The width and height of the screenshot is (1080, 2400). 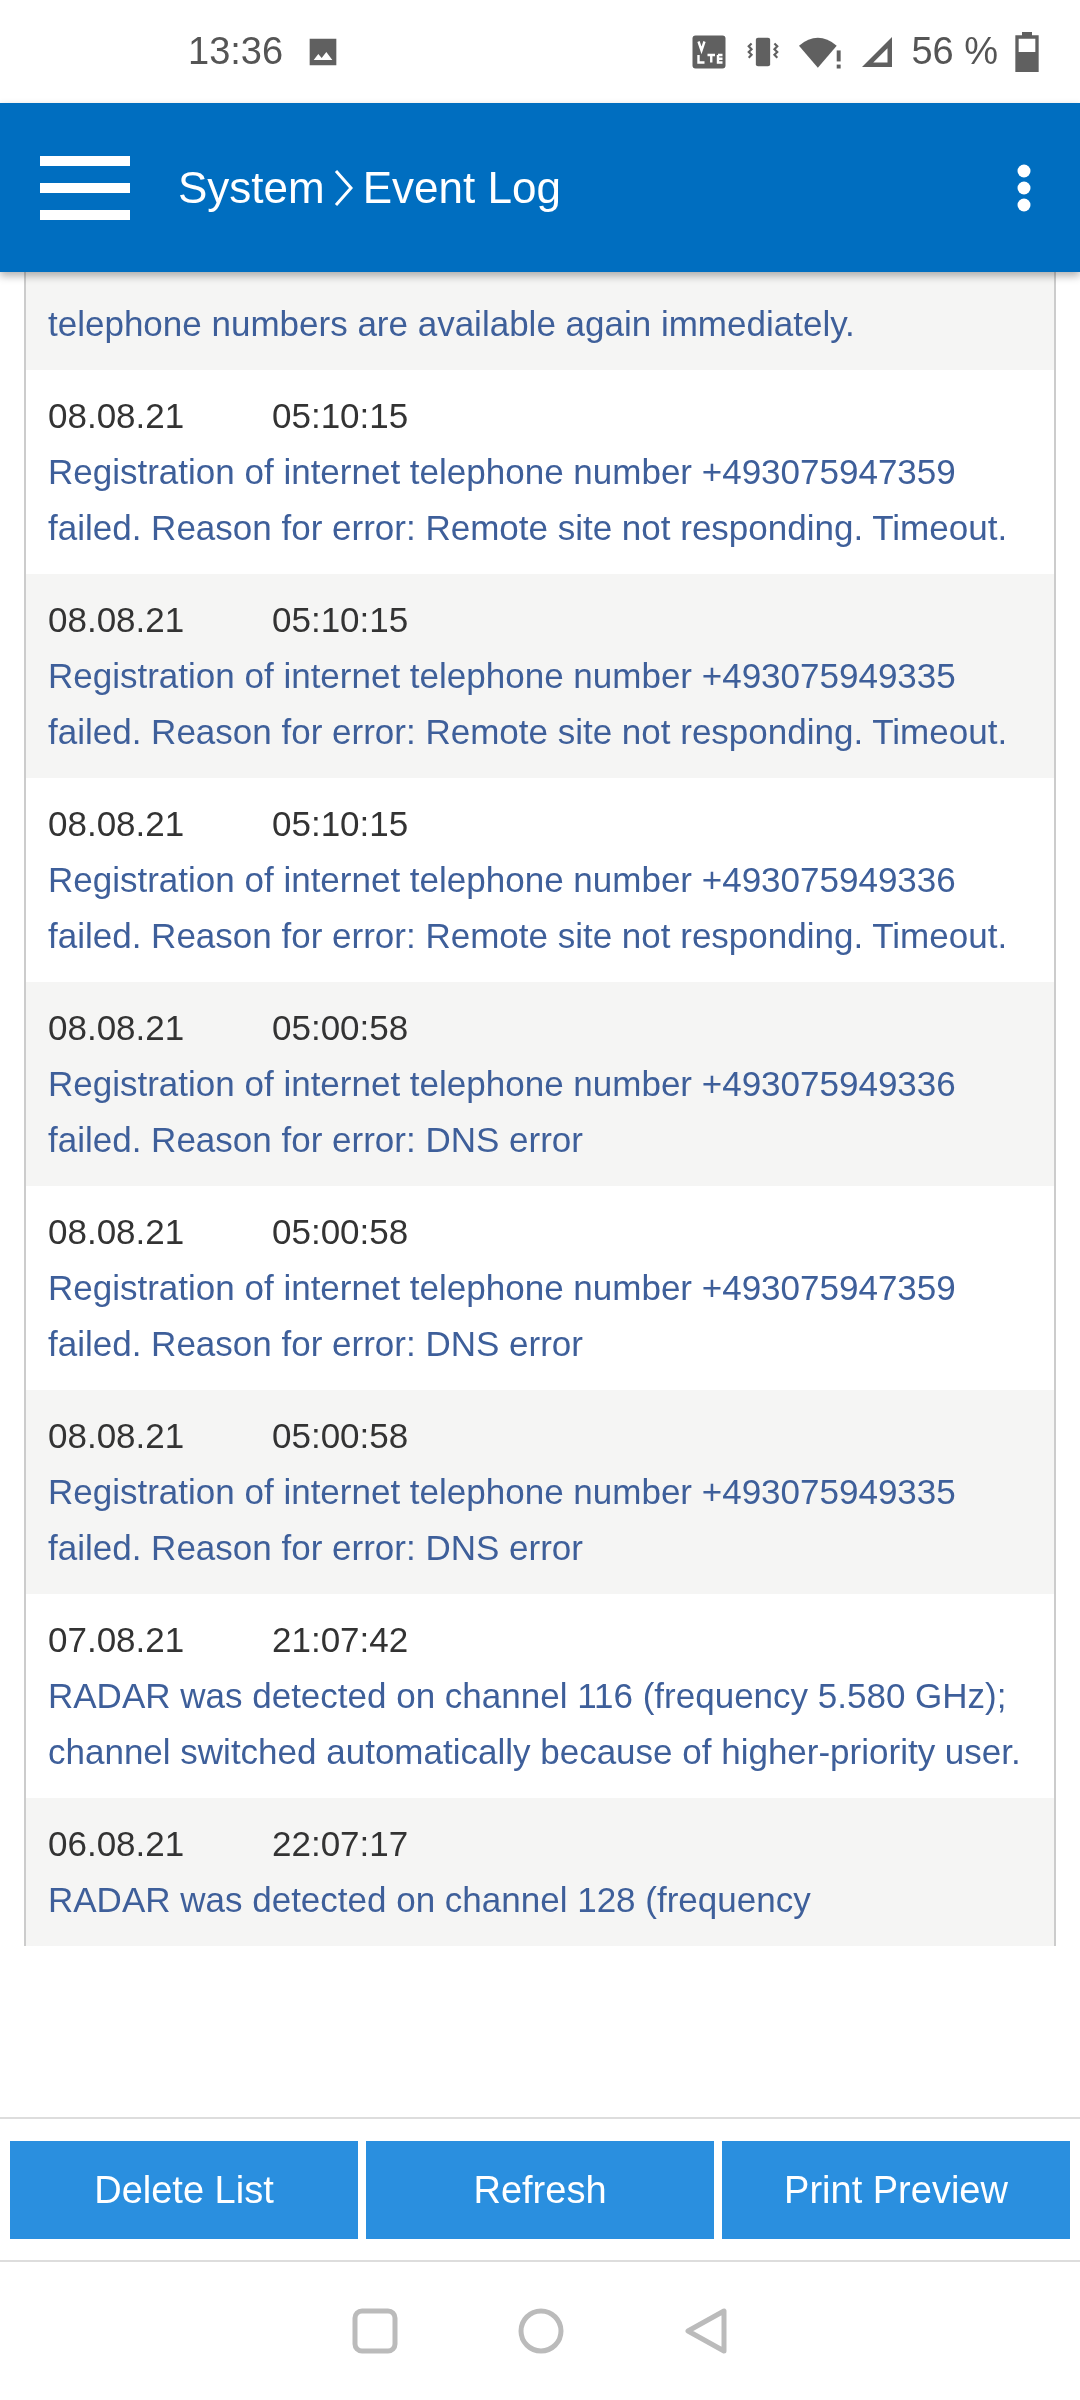 I want to click on action-button: Print Preview, so click(x=896, y=2190).